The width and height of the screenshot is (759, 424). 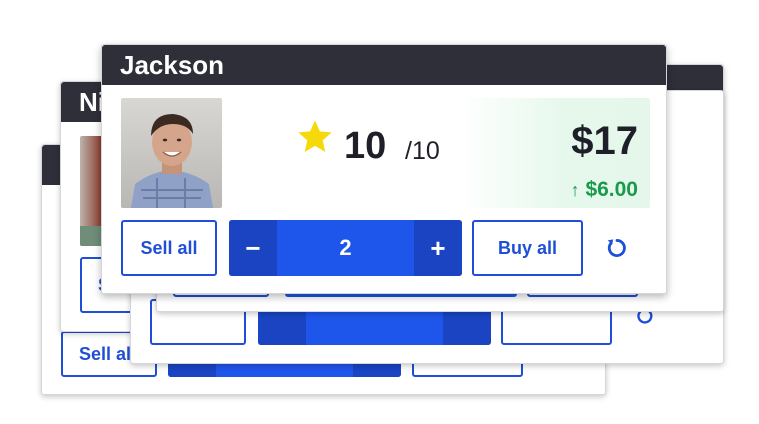 What do you see at coordinates (315, 136) in the screenshot?
I see `star-icon` at bounding box center [315, 136].